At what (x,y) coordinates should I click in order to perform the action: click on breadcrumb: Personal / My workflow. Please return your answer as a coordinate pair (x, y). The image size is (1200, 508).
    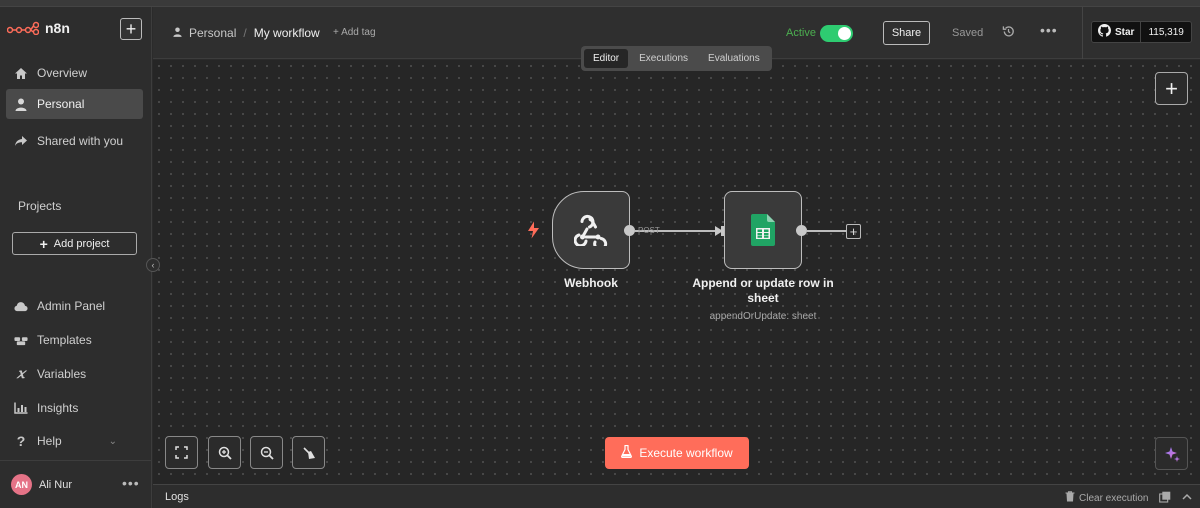
    Looking at the image, I should click on (246, 33).